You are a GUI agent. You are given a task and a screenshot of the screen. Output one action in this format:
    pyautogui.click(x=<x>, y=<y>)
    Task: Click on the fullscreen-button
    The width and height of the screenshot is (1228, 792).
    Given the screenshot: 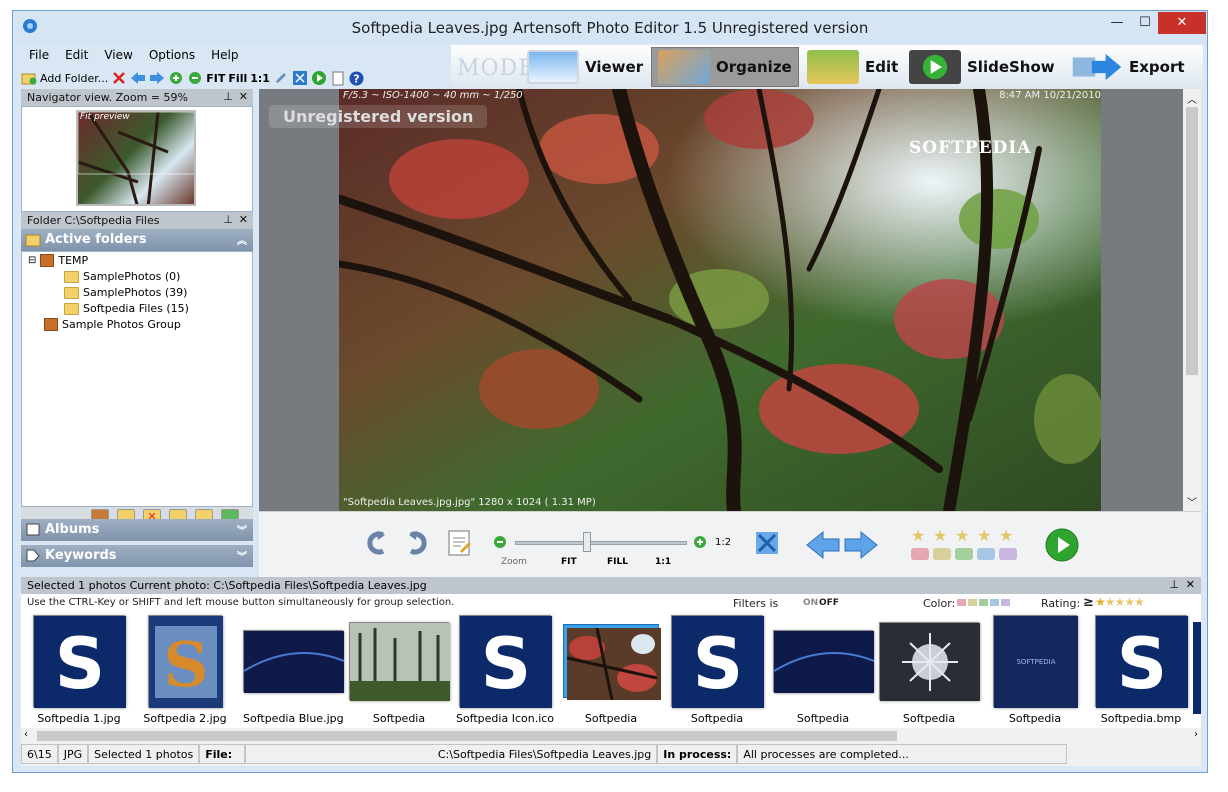 What is the action you would take?
    pyautogui.click(x=300, y=78)
    